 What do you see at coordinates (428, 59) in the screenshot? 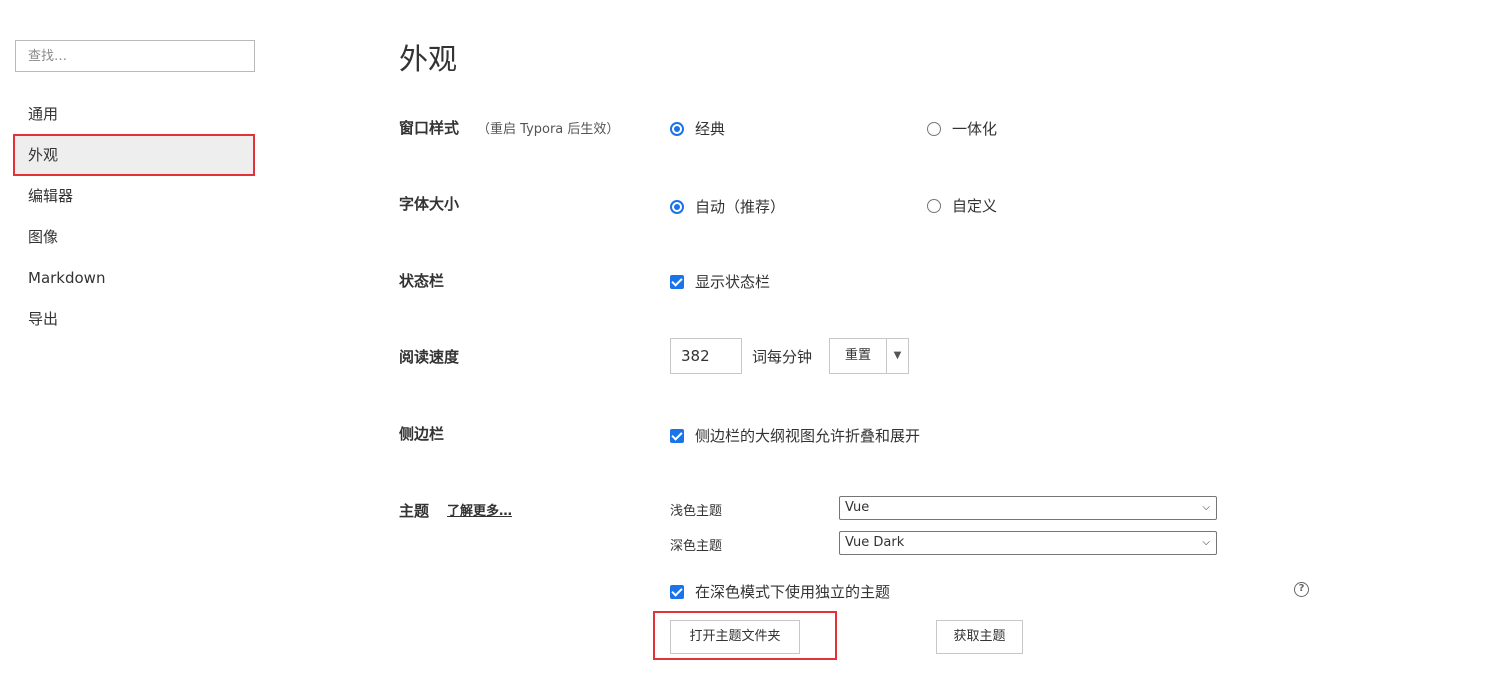
I see `page-title: 外观` at bounding box center [428, 59].